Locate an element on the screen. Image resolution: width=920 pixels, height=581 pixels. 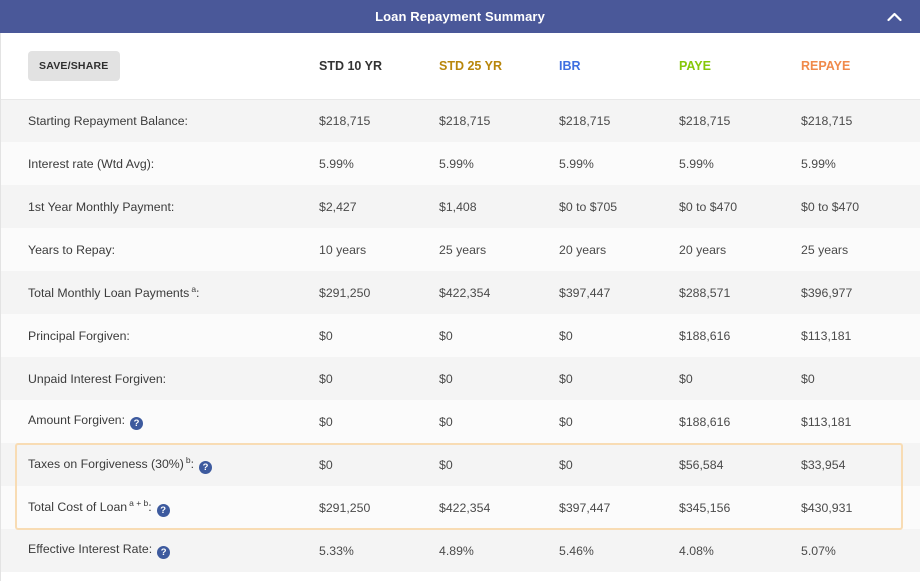
row-label-cell: Starting Repayment Balance: is located at coordinates (160, 120).